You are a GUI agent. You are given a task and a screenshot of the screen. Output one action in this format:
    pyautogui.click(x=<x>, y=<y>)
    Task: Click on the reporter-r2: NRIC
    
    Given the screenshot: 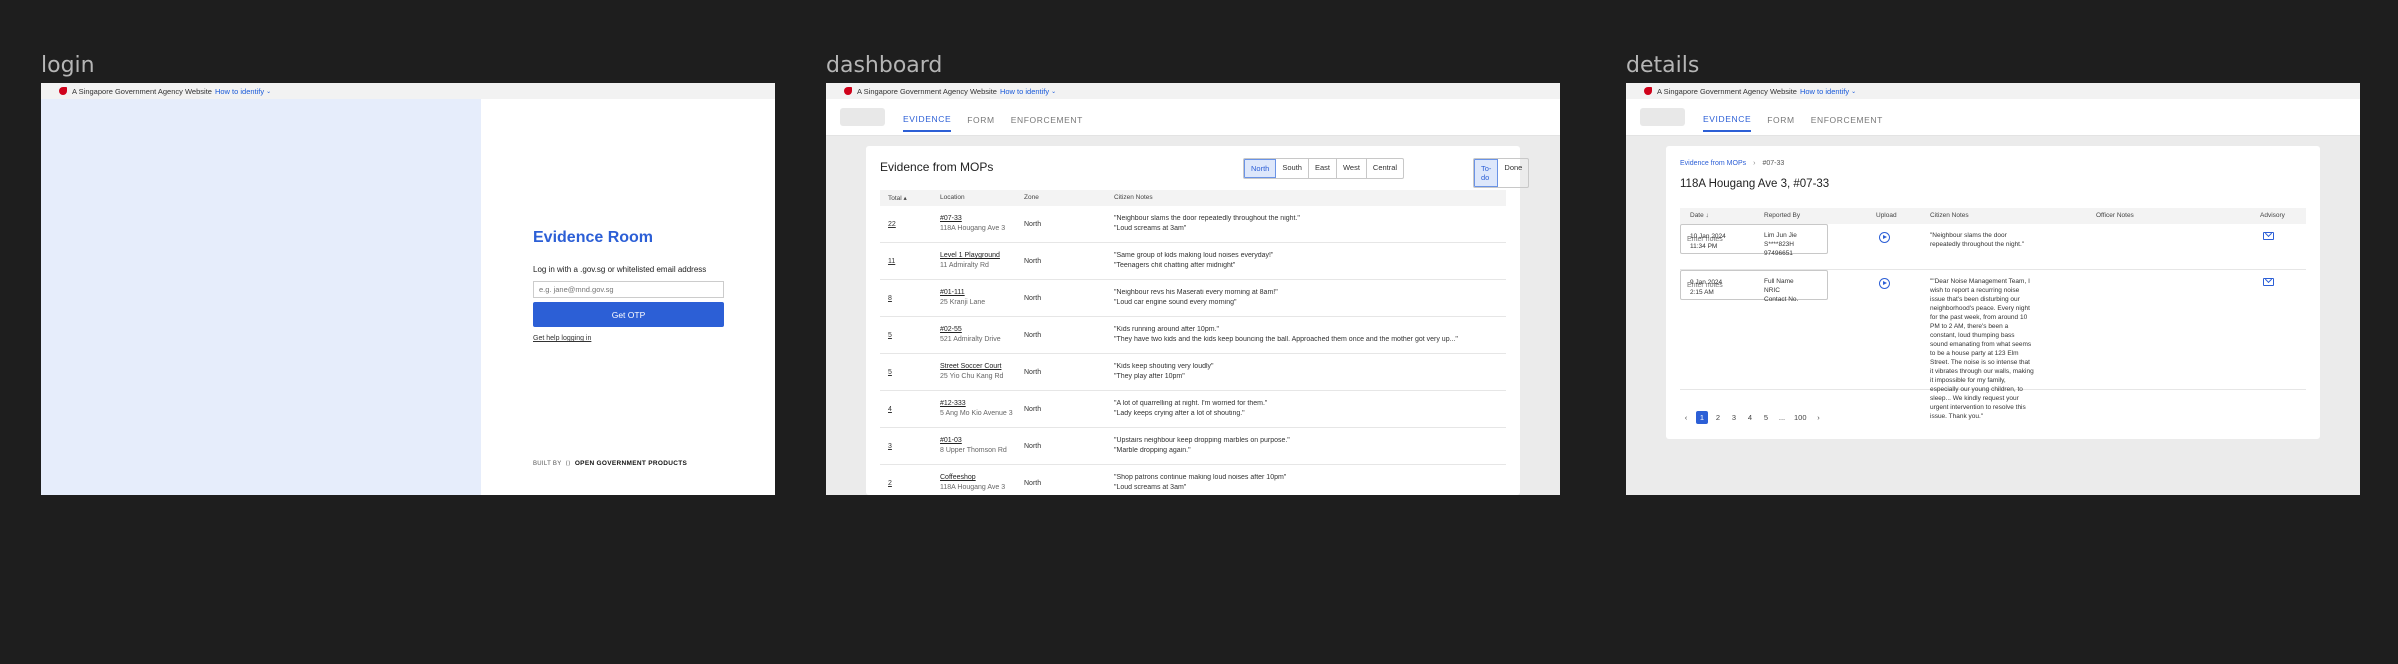 What is the action you would take?
    pyautogui.click(x=1772, y=290)
    